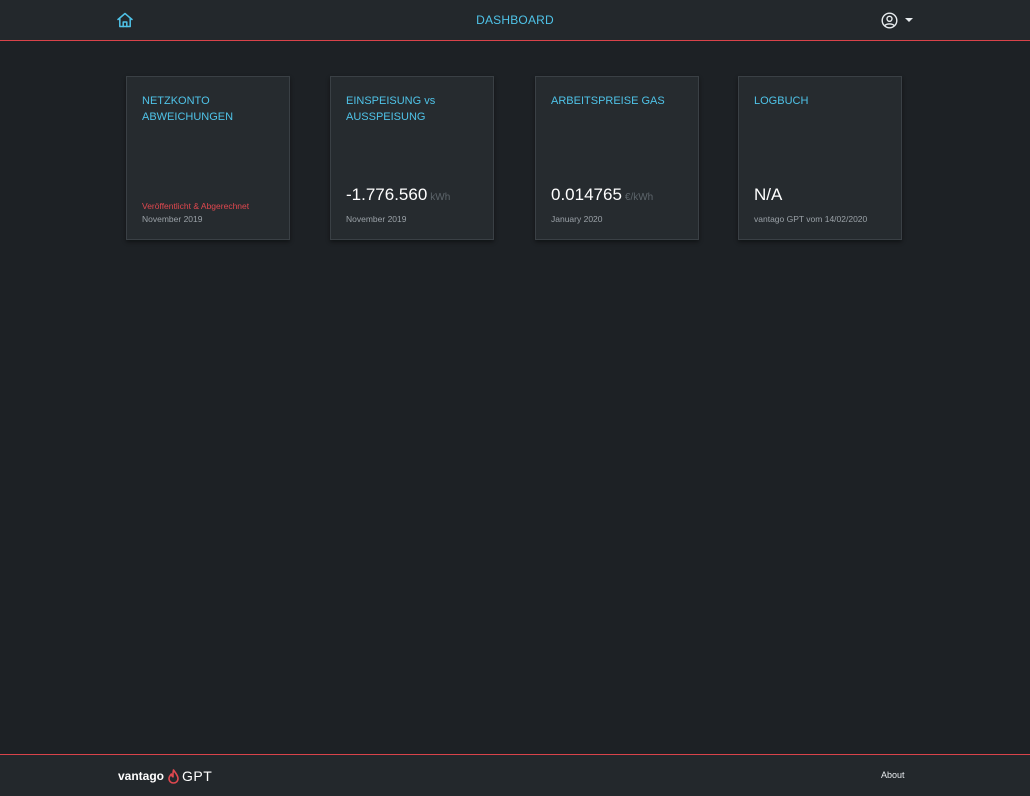 The width and height of the screenshot is (1030, 796). I want to click on home-icon, so click(125, 20).